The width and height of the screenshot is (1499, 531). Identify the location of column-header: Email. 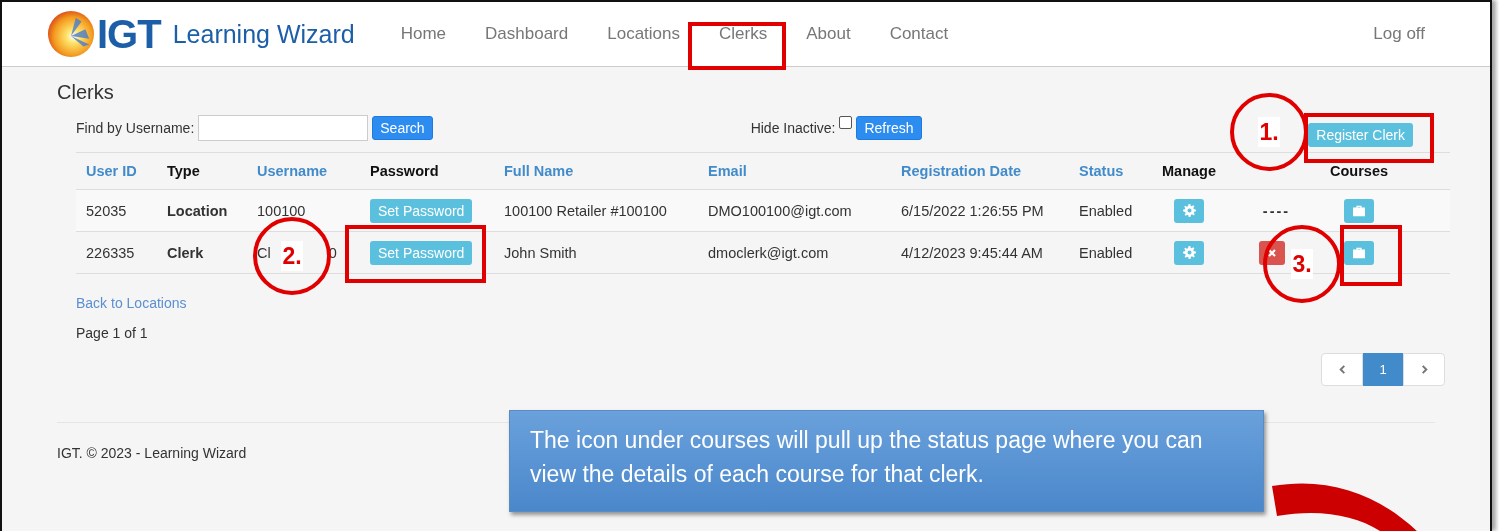
(727, 171).